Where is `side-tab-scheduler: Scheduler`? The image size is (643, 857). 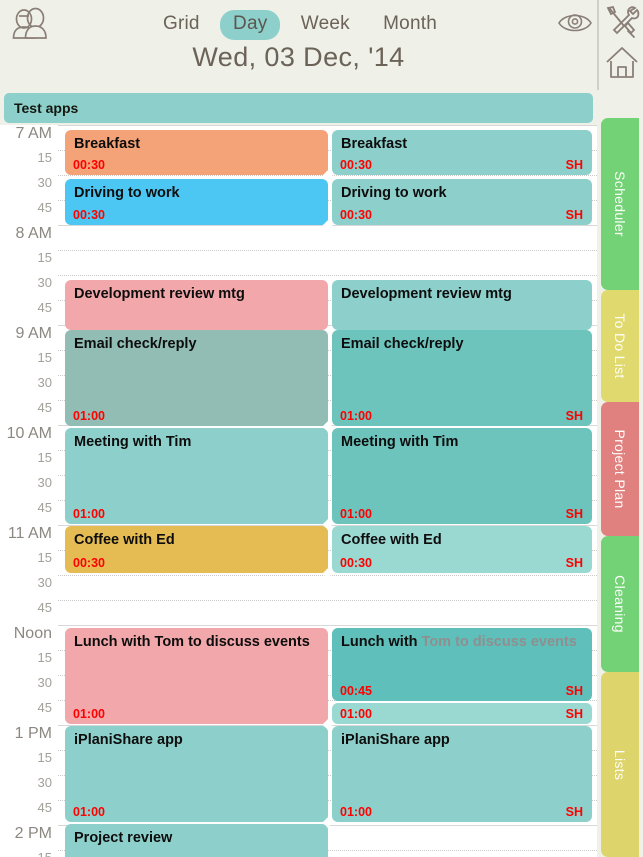
side-tab-scheduler: Scheduler is located at coordinates (620, 204).